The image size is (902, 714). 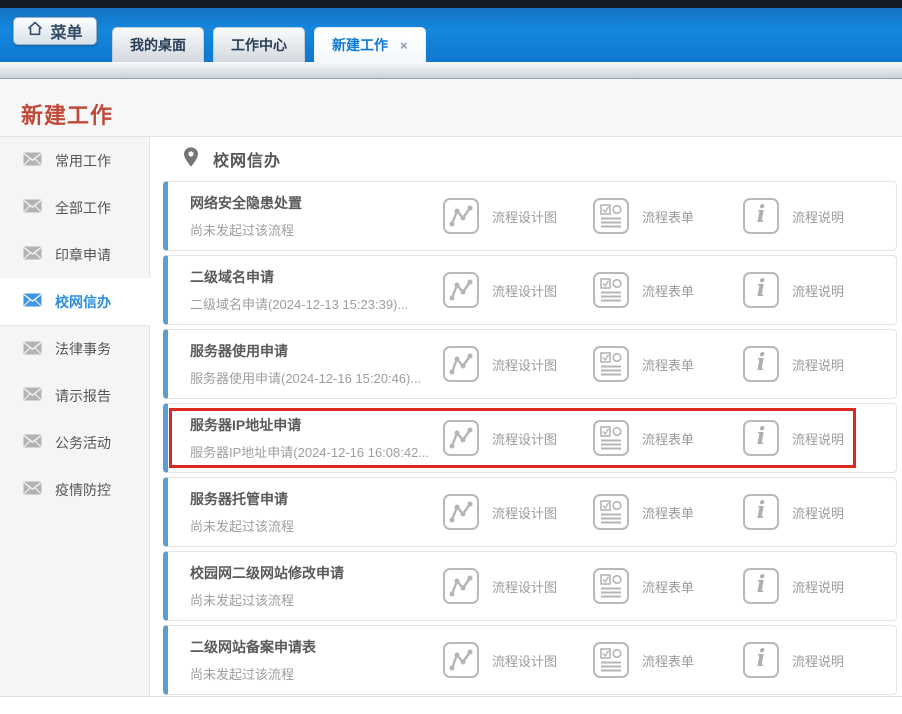 What do you see at coordinates (360, 45) in the screenshot?
I see `tab-label: 新建工作` at bounding box center [360, 45].